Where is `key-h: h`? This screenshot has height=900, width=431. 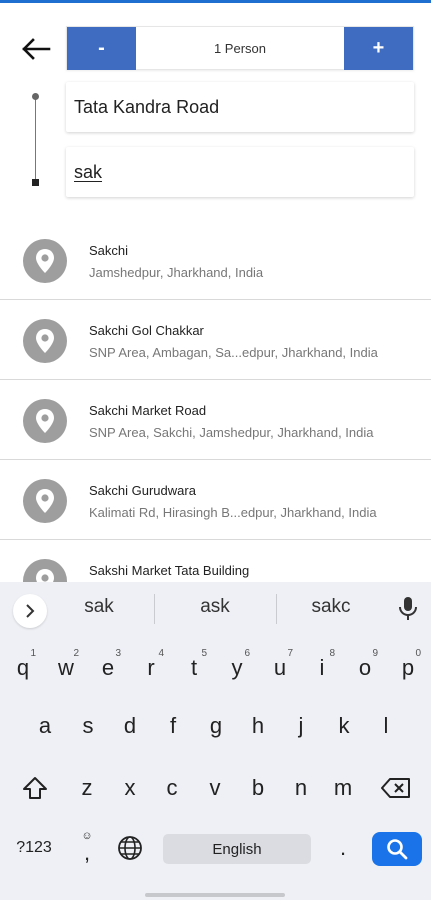 key-h: h is located at coordinates (258, 726).